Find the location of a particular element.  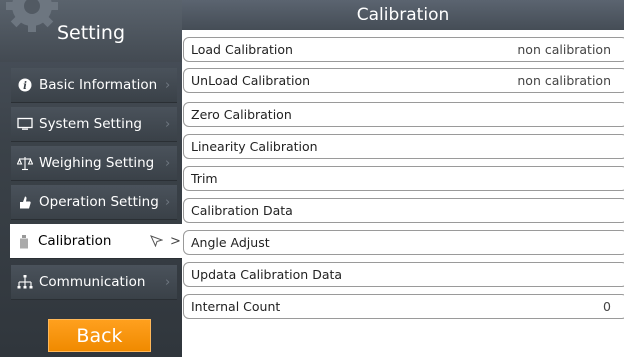

calibration-row-angle-adjust: Angle Adjust is located at coordinates (403, 242).